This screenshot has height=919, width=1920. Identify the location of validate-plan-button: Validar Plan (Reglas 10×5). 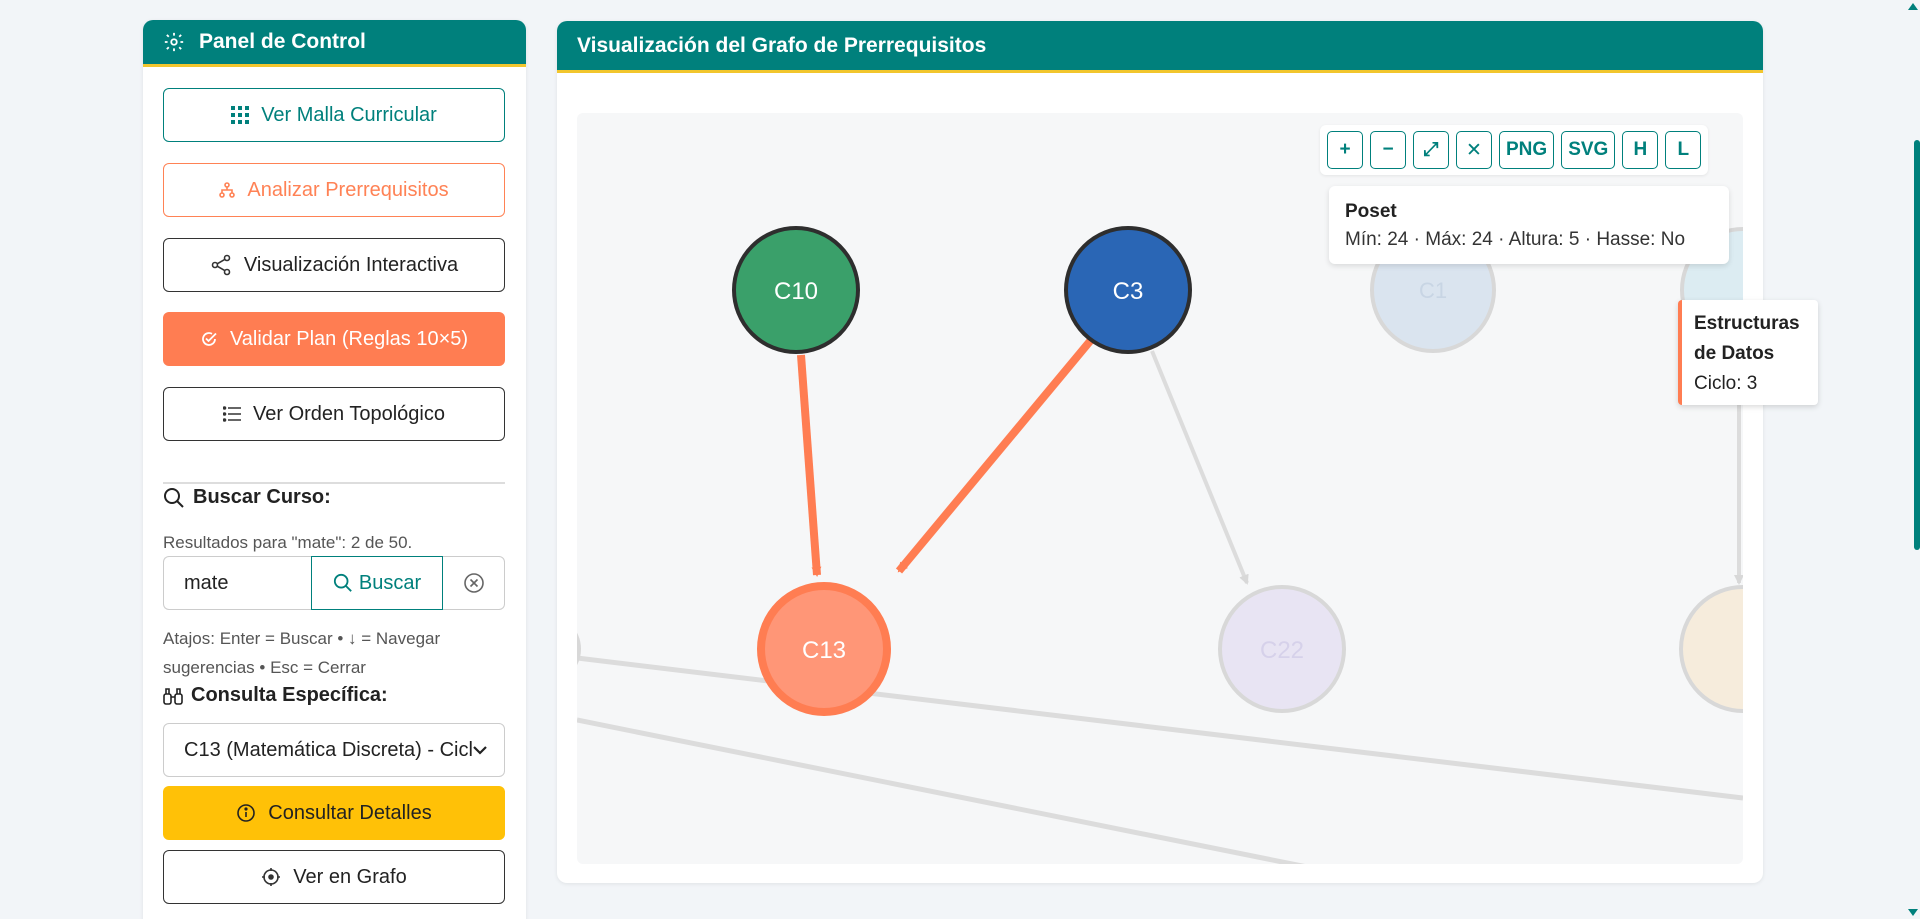
(334, 339).